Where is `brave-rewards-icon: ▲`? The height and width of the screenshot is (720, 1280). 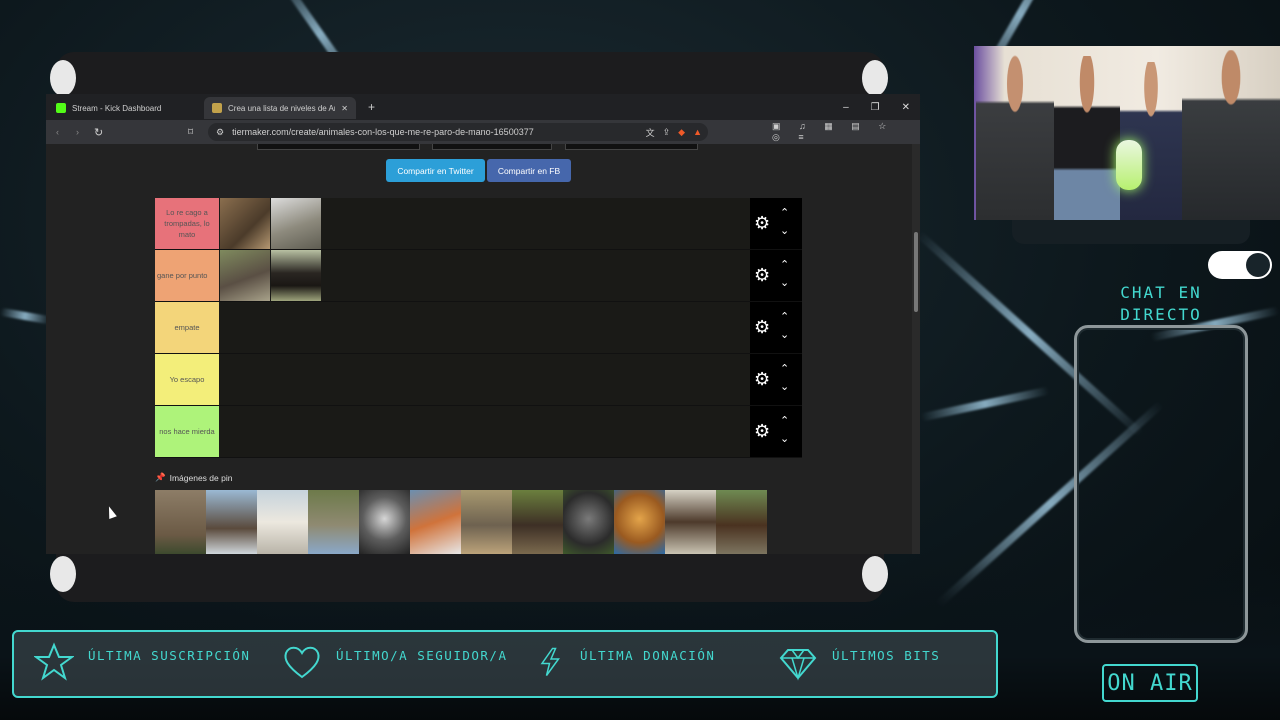 brave-rewards-icon: ▲ is located at coordinates (700, 132).